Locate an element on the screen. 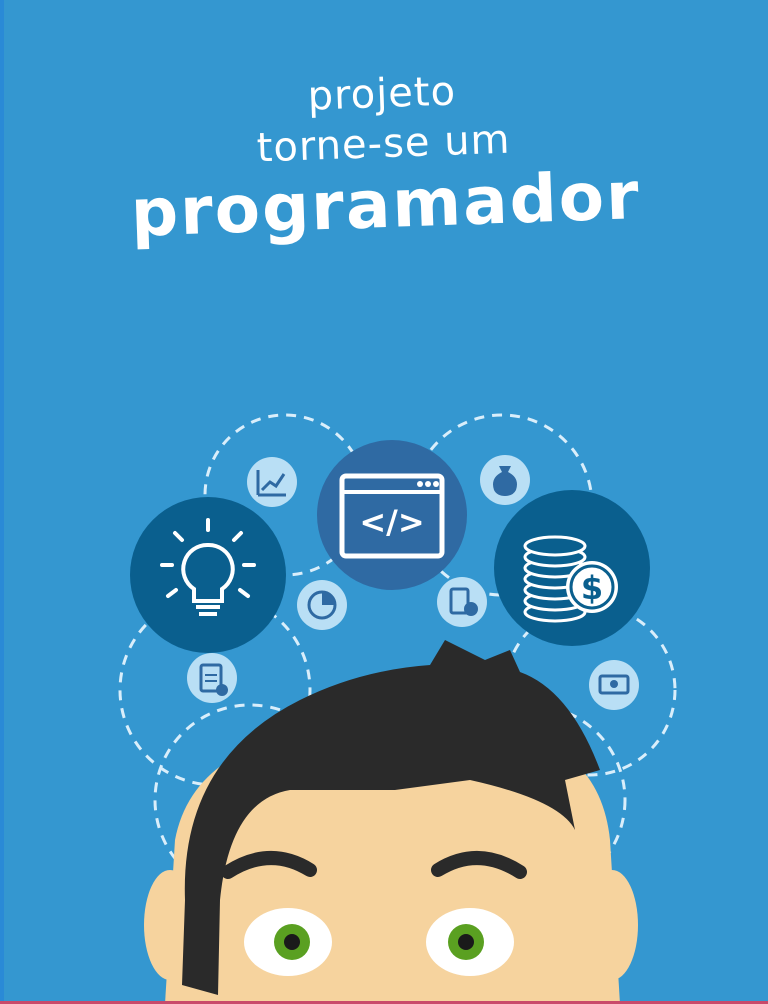  pie-chart-icon is located at coordinates (322, 605).